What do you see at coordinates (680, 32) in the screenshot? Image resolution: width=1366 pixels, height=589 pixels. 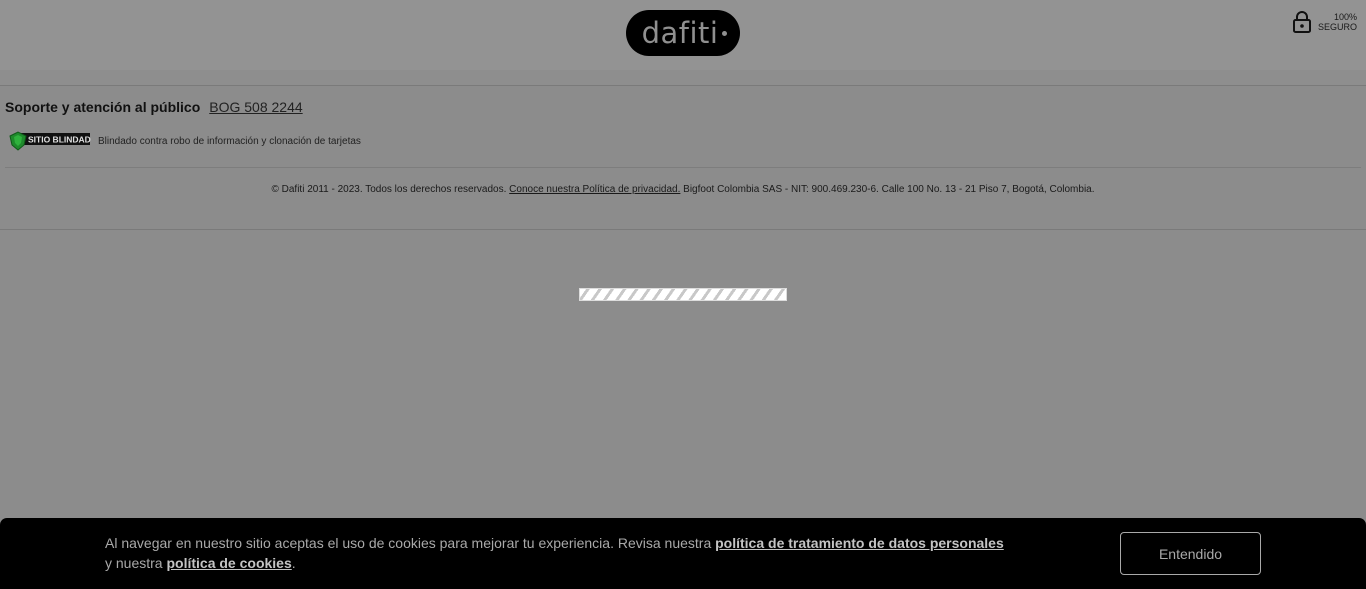 I see `logo-text: dafiti` at bounding box center [680, 32].